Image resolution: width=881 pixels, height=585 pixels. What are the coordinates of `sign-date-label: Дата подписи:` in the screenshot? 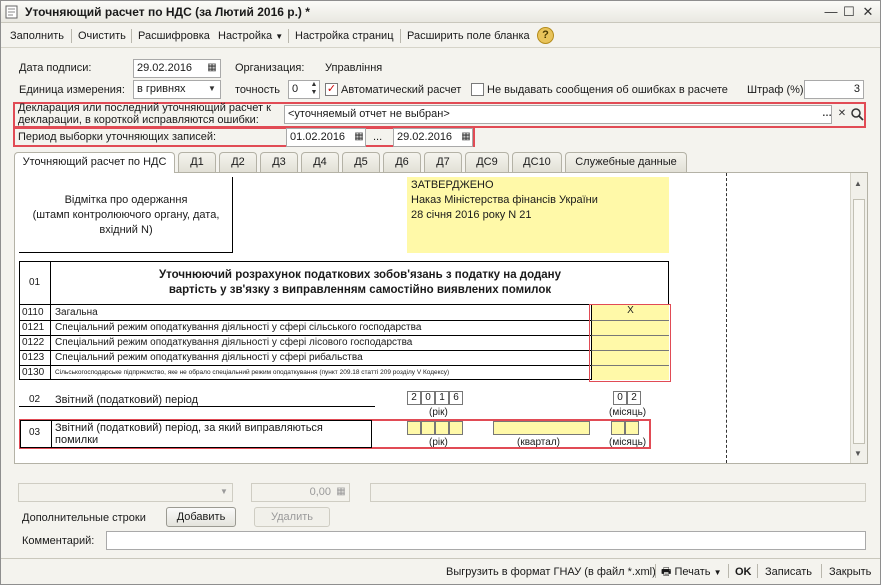 It's located at (55, 68).